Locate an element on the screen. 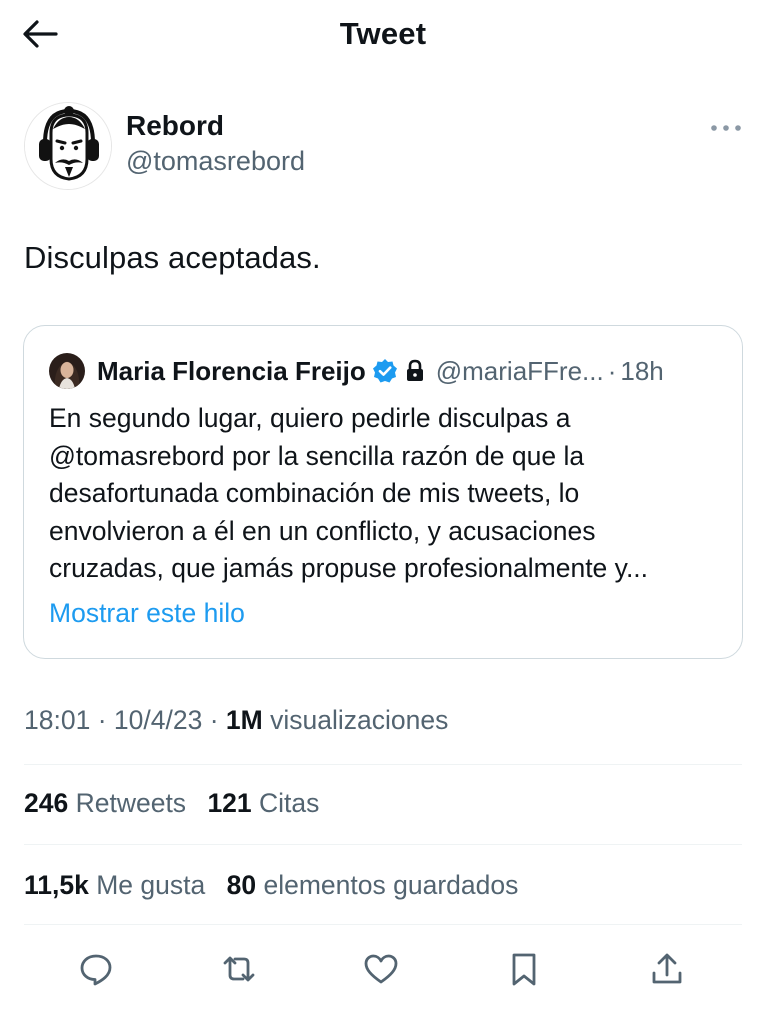  share-icon is located at coordinates (667, 968).